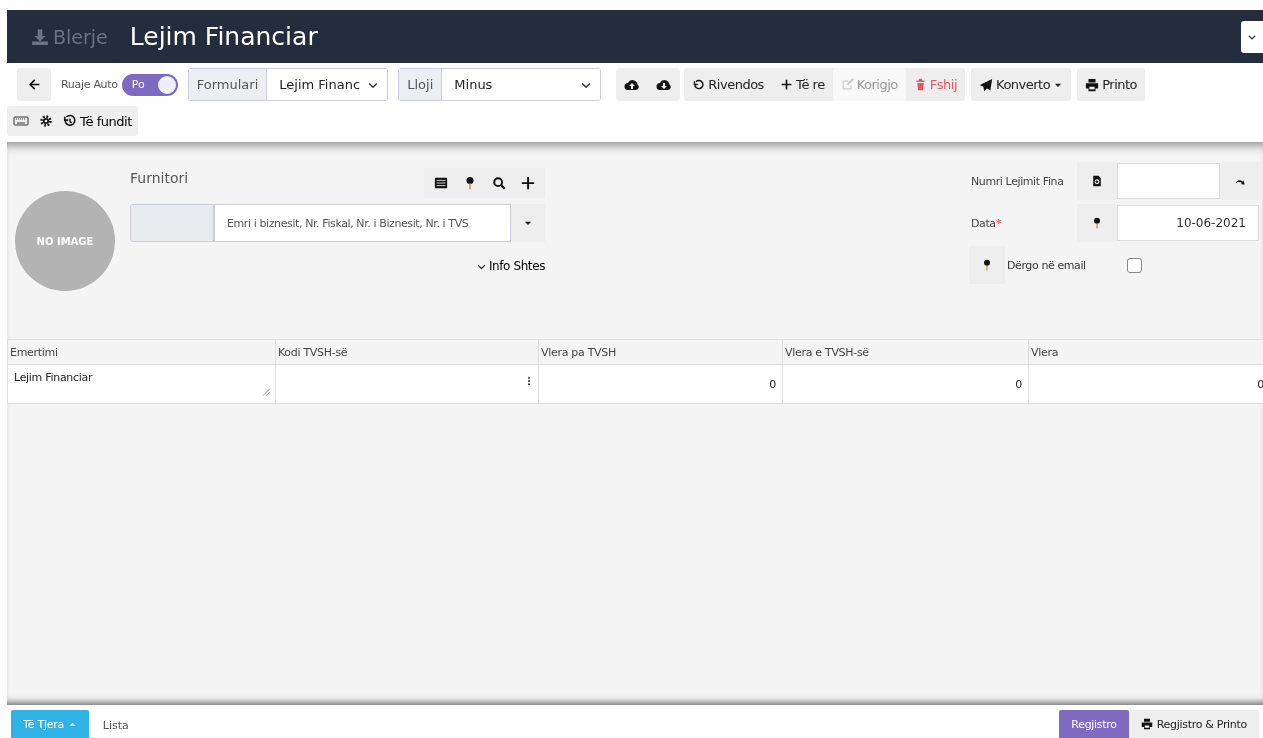 The height and width of the screenshot is (738, 1263). I want to click on table-cell: Lejim Financiar, so click(141, 384).